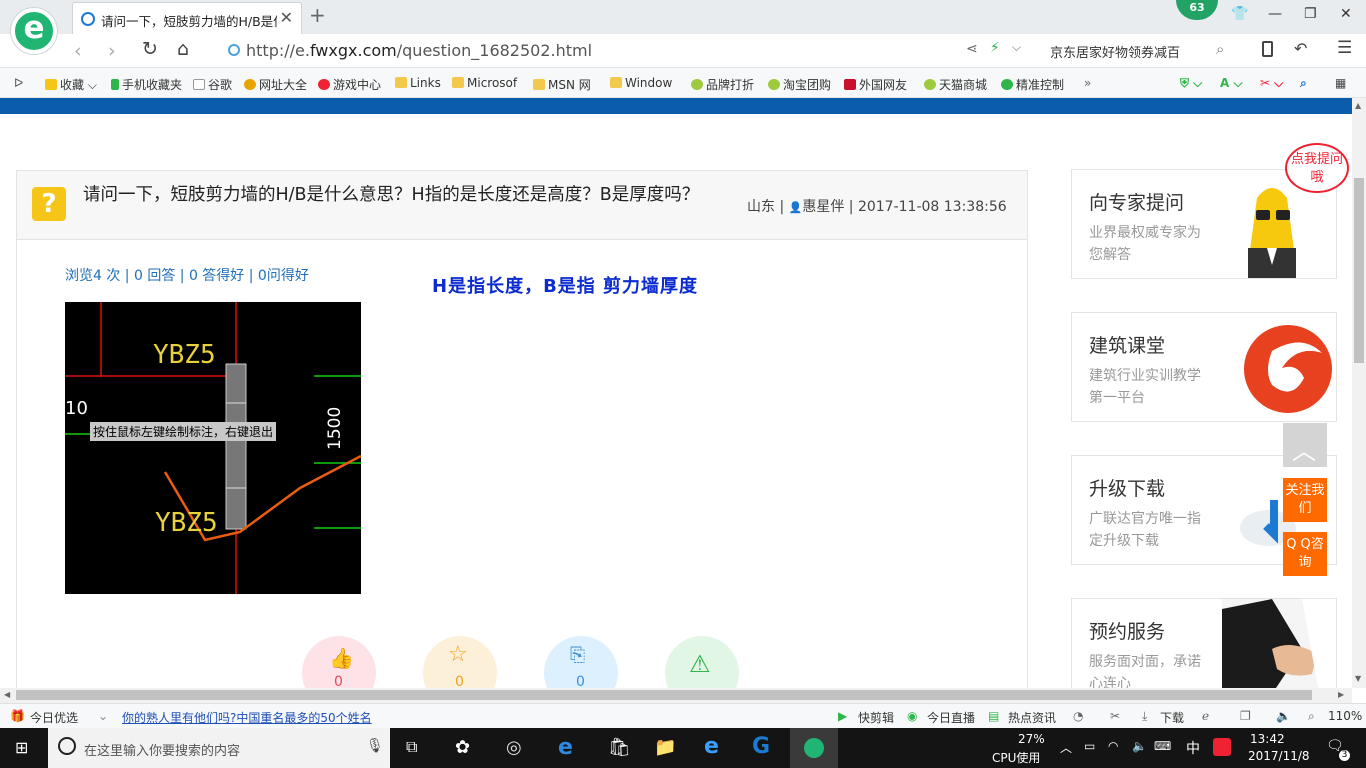  I want to click on clock-time: 13:42, so click(1267, 739).